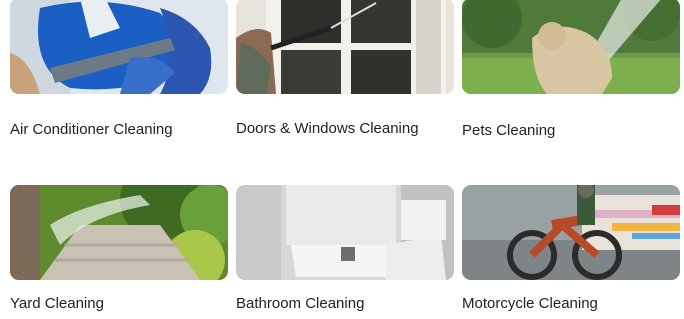  Describe the element at coordinates (508, 131) in the screenshot. I see `service-label: Pets Cleaning` at that location.